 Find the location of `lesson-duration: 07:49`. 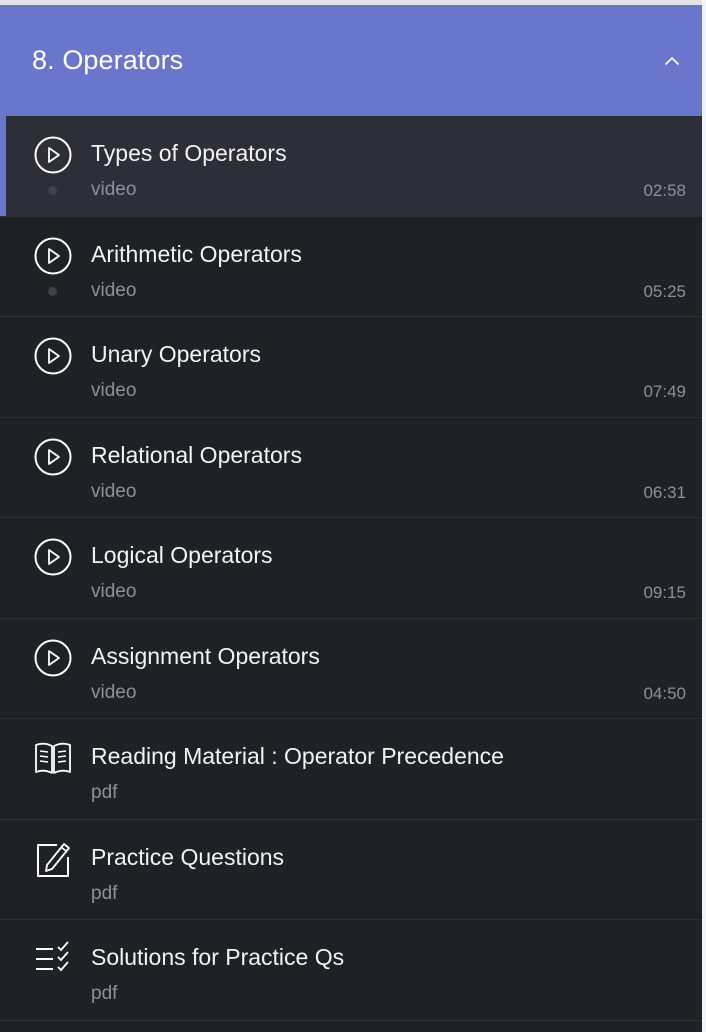

lesson-duration: 07:49 is located at coordinates (664, 391).